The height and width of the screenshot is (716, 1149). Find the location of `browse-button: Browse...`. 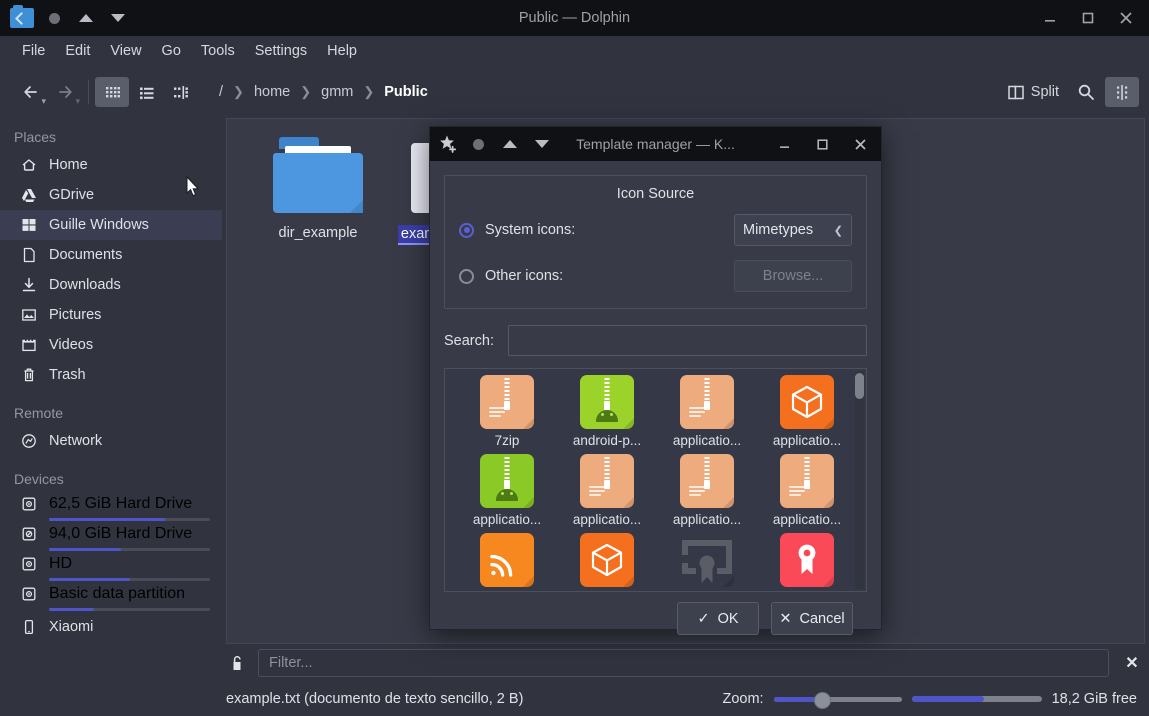

browse-button: Browse... is located at coordinates (793, 276).